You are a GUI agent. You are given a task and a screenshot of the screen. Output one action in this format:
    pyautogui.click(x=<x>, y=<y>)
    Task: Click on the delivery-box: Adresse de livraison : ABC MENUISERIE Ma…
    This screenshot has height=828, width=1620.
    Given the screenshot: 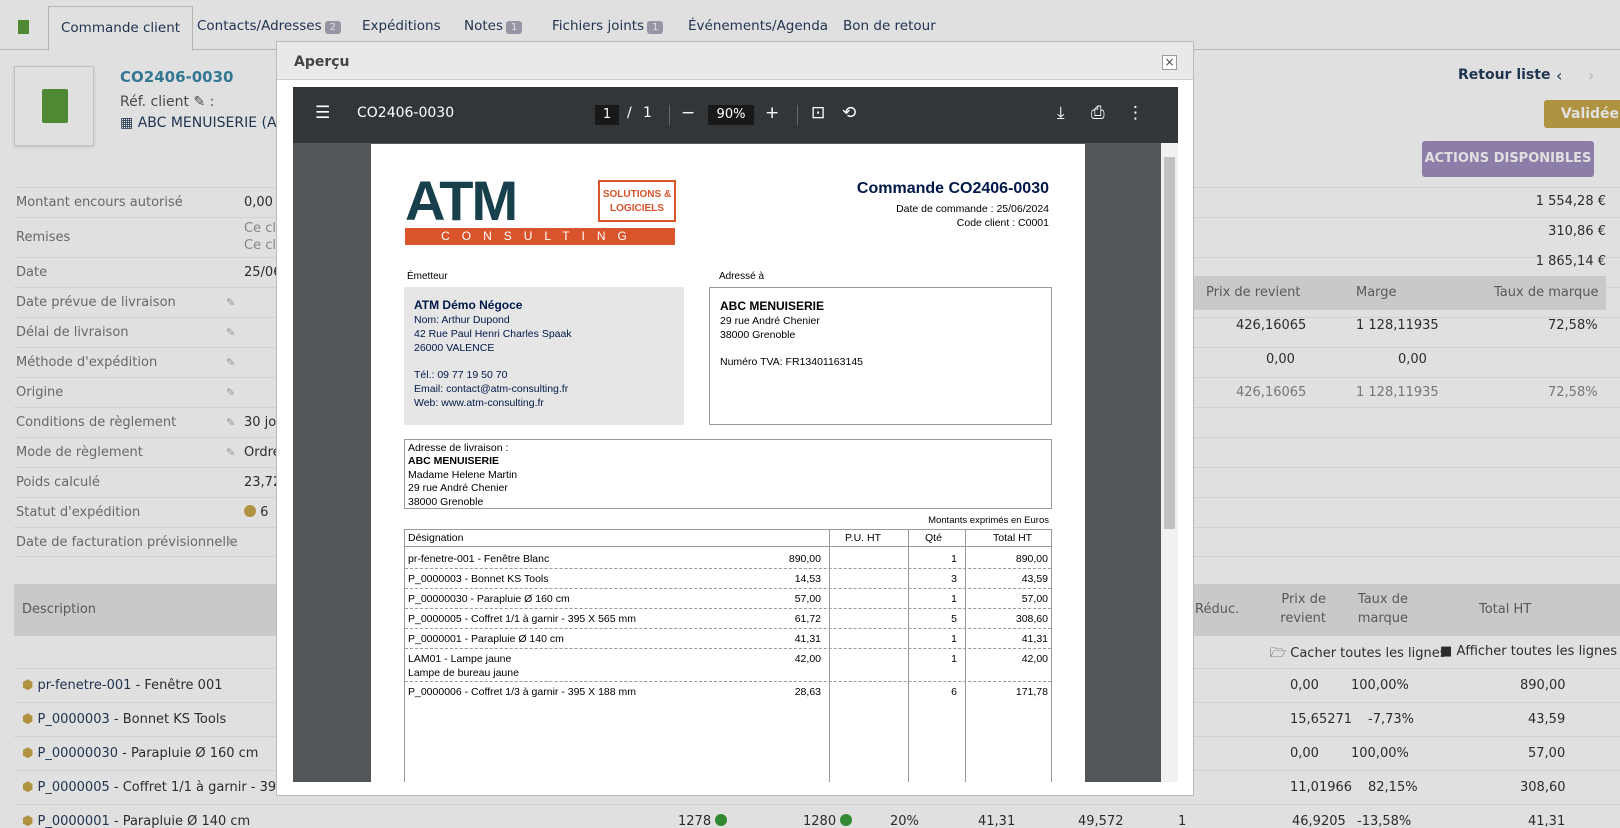 What is the action you would take?
    pyautogui.click(x=728, y=474)
    